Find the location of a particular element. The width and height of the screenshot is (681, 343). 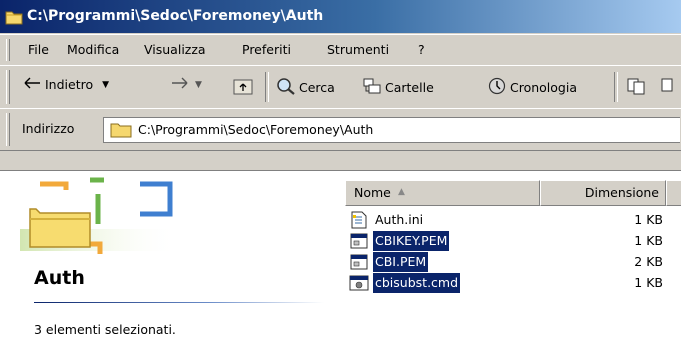

cmd-file-icon is located at coordinates (359, 283).